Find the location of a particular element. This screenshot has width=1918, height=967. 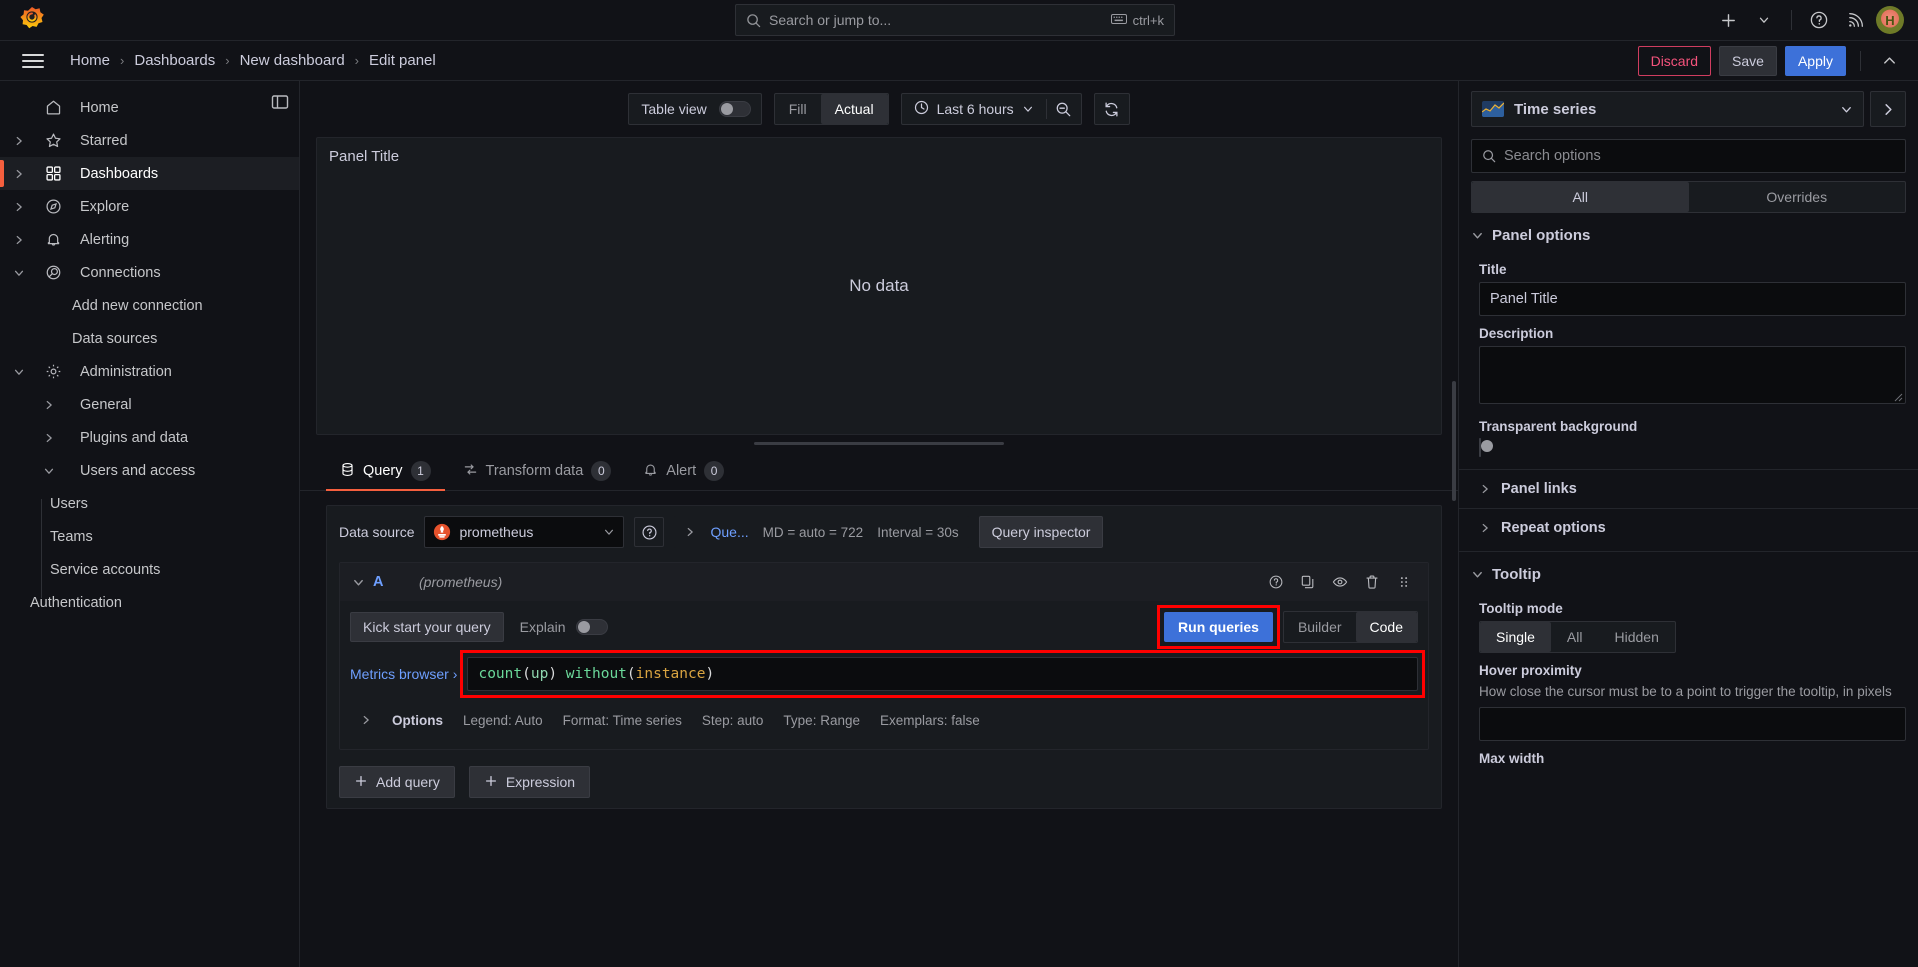

data-source-label: Data source is located at coordinates (377, 532).